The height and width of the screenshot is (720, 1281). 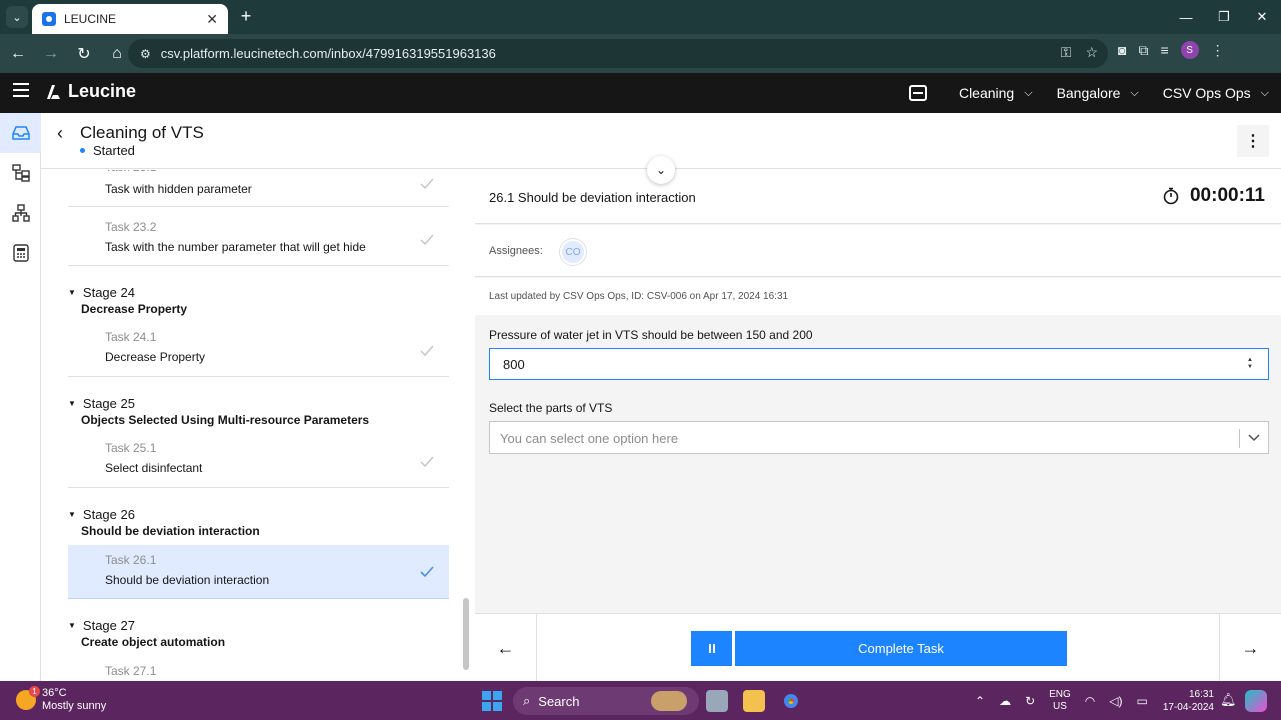 I want to click on complete-task-button: Complete Task, so click(x=901, y=648).